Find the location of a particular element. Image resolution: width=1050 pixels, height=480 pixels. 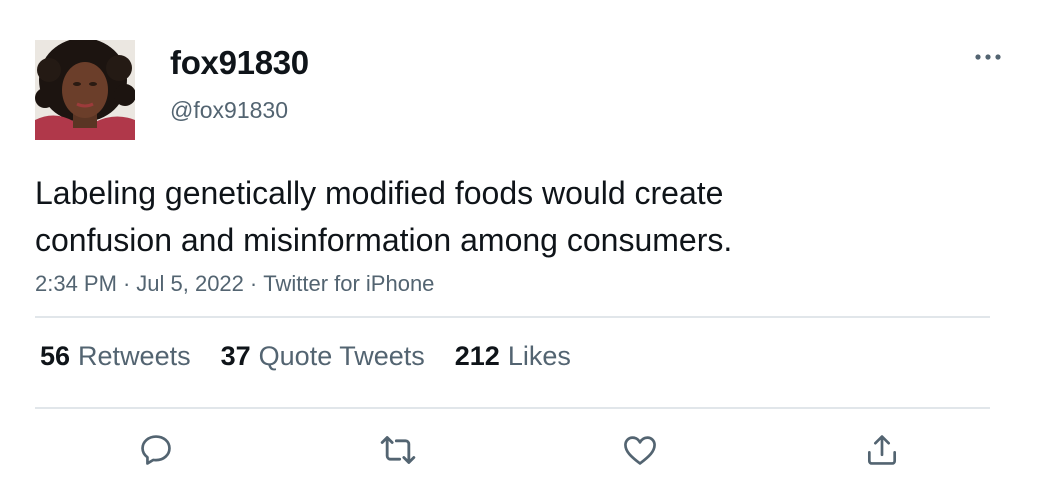

avatar-image is located at coordinates (85, 90).